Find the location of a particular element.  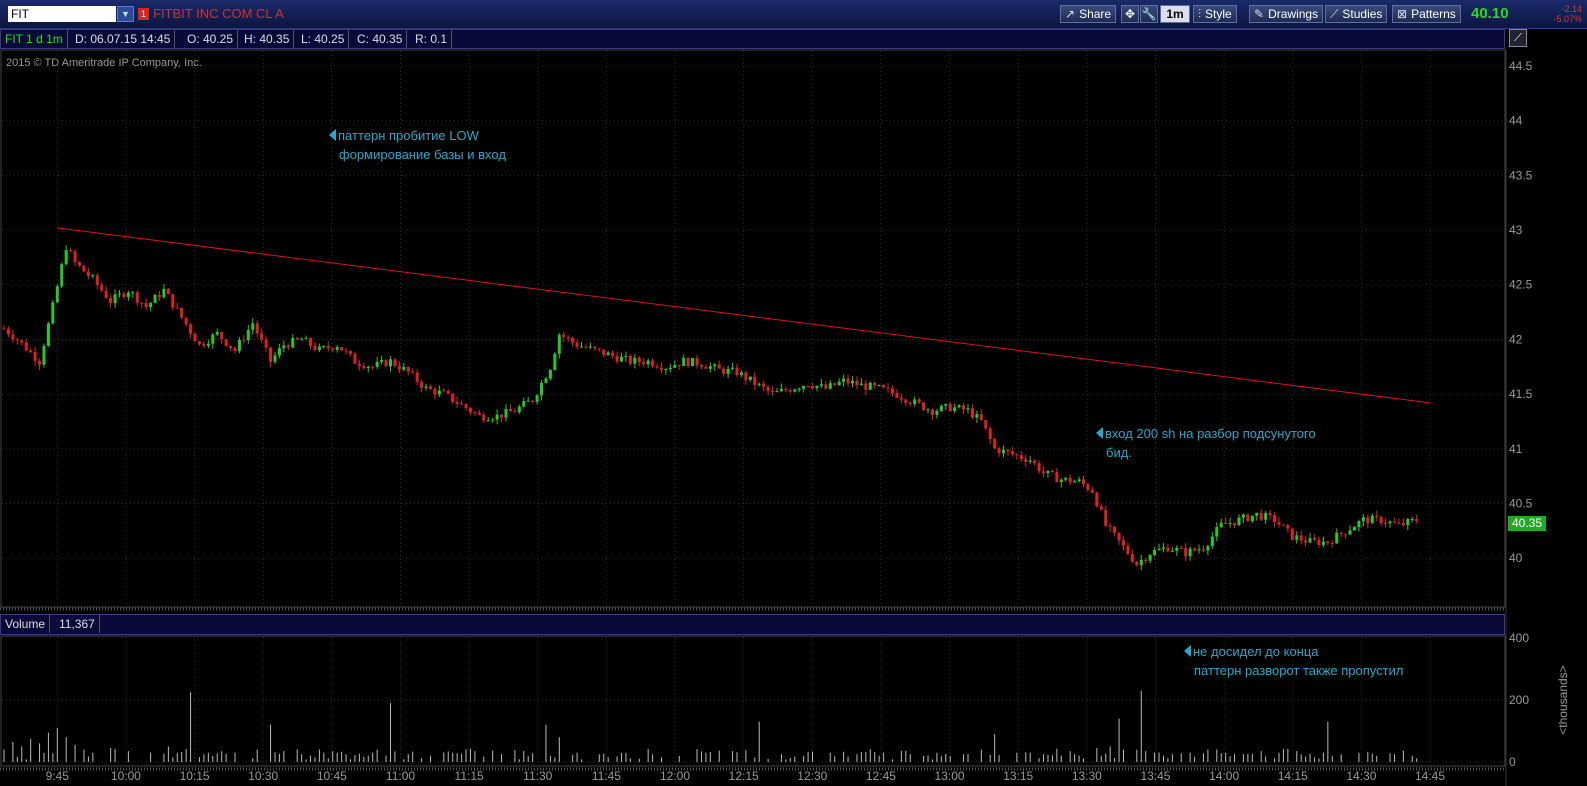

annotation-line: бид. is located at coordinates (1119, 452).